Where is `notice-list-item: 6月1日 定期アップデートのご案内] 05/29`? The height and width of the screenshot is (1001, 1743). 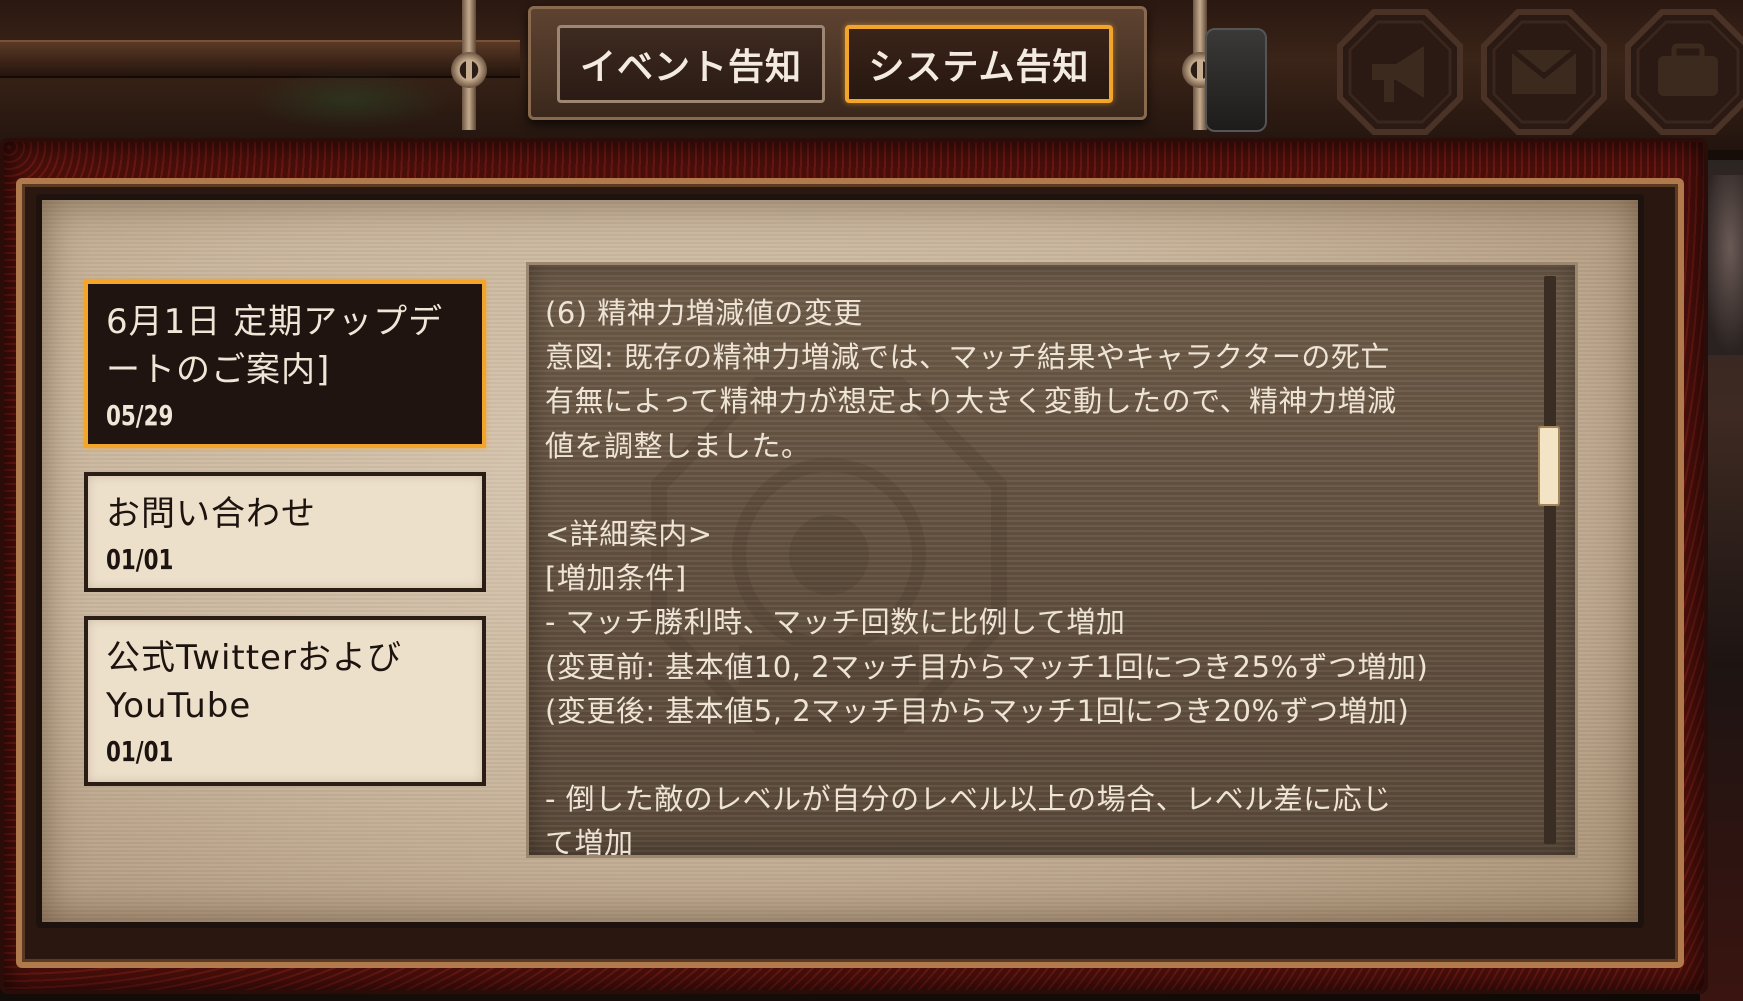 notice-list-item: 6月1日 定期アップデートのご案内] 05/29 is located at coordinates (285, 364).